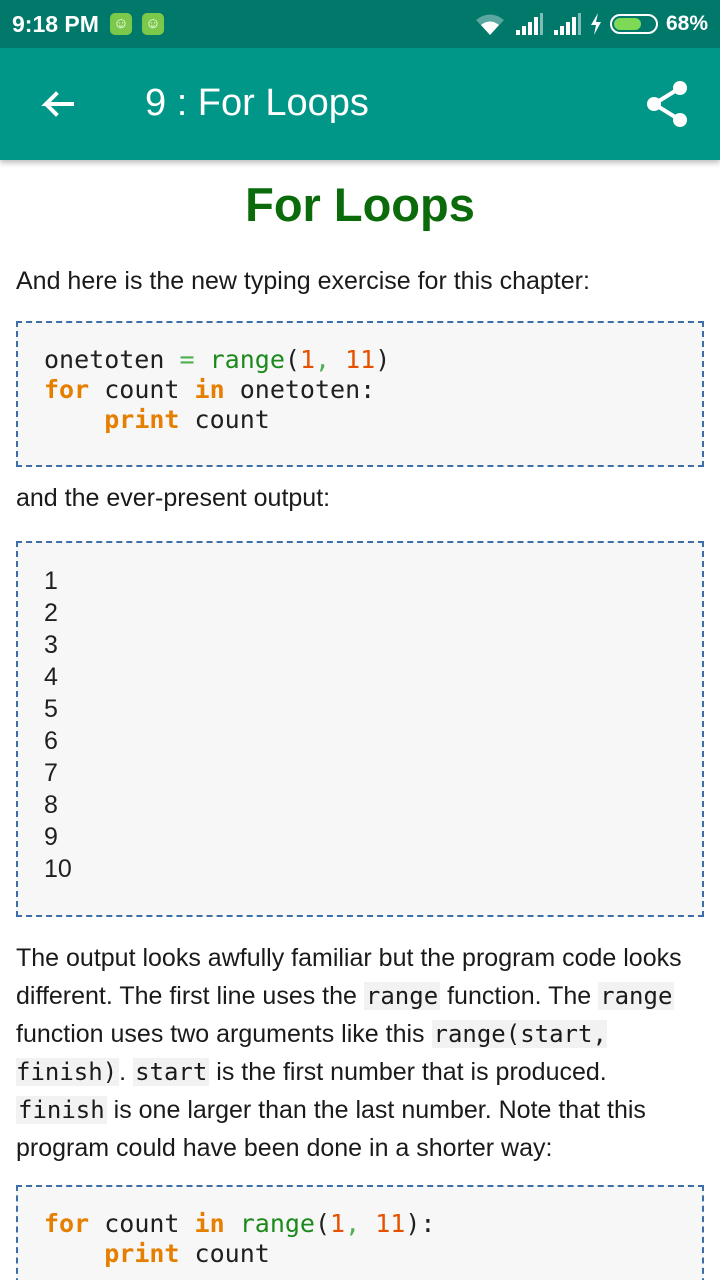  I want to click on text-run: function. The, so click(519, 996).